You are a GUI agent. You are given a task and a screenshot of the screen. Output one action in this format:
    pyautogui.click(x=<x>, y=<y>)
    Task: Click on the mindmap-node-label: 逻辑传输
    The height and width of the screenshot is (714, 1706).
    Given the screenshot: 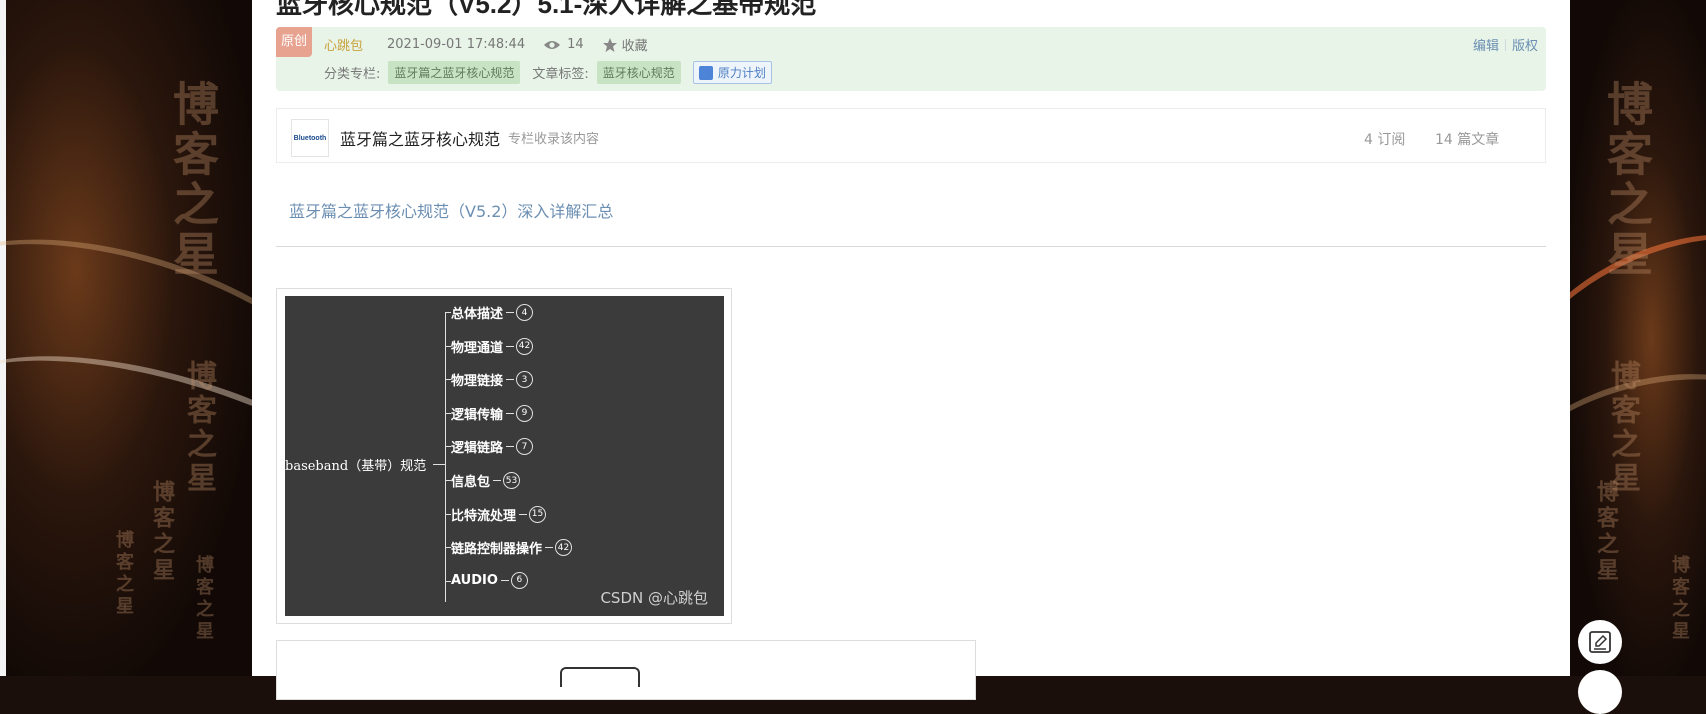 What is the action you would take?
    pyautogui.click(x=477, y=415)
    